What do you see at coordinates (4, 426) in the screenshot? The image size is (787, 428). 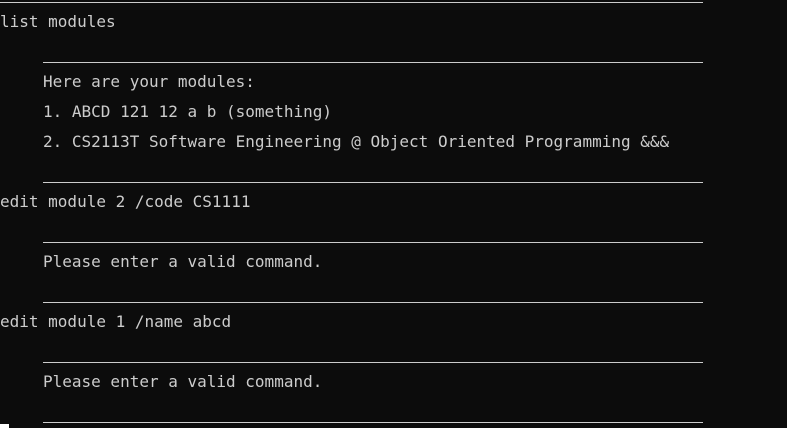 I see `text-cursor` at bounding box center [4, 426].